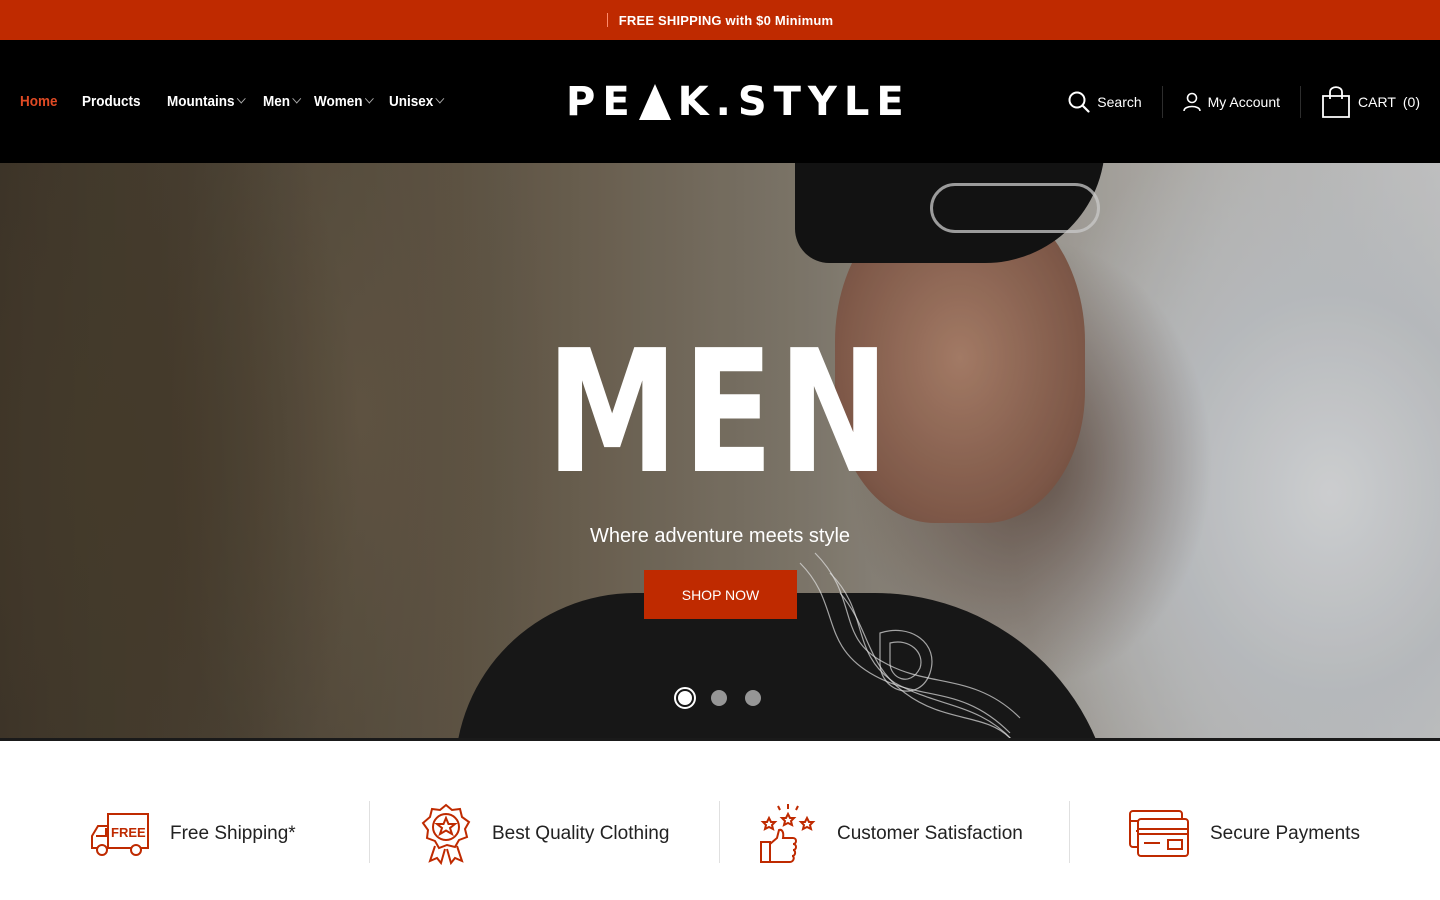 This screenshot has width=1440, height=900. Describe the element at coordinates (410, 101) in the screenshot. I see `nav-label: Unisex` at that location.